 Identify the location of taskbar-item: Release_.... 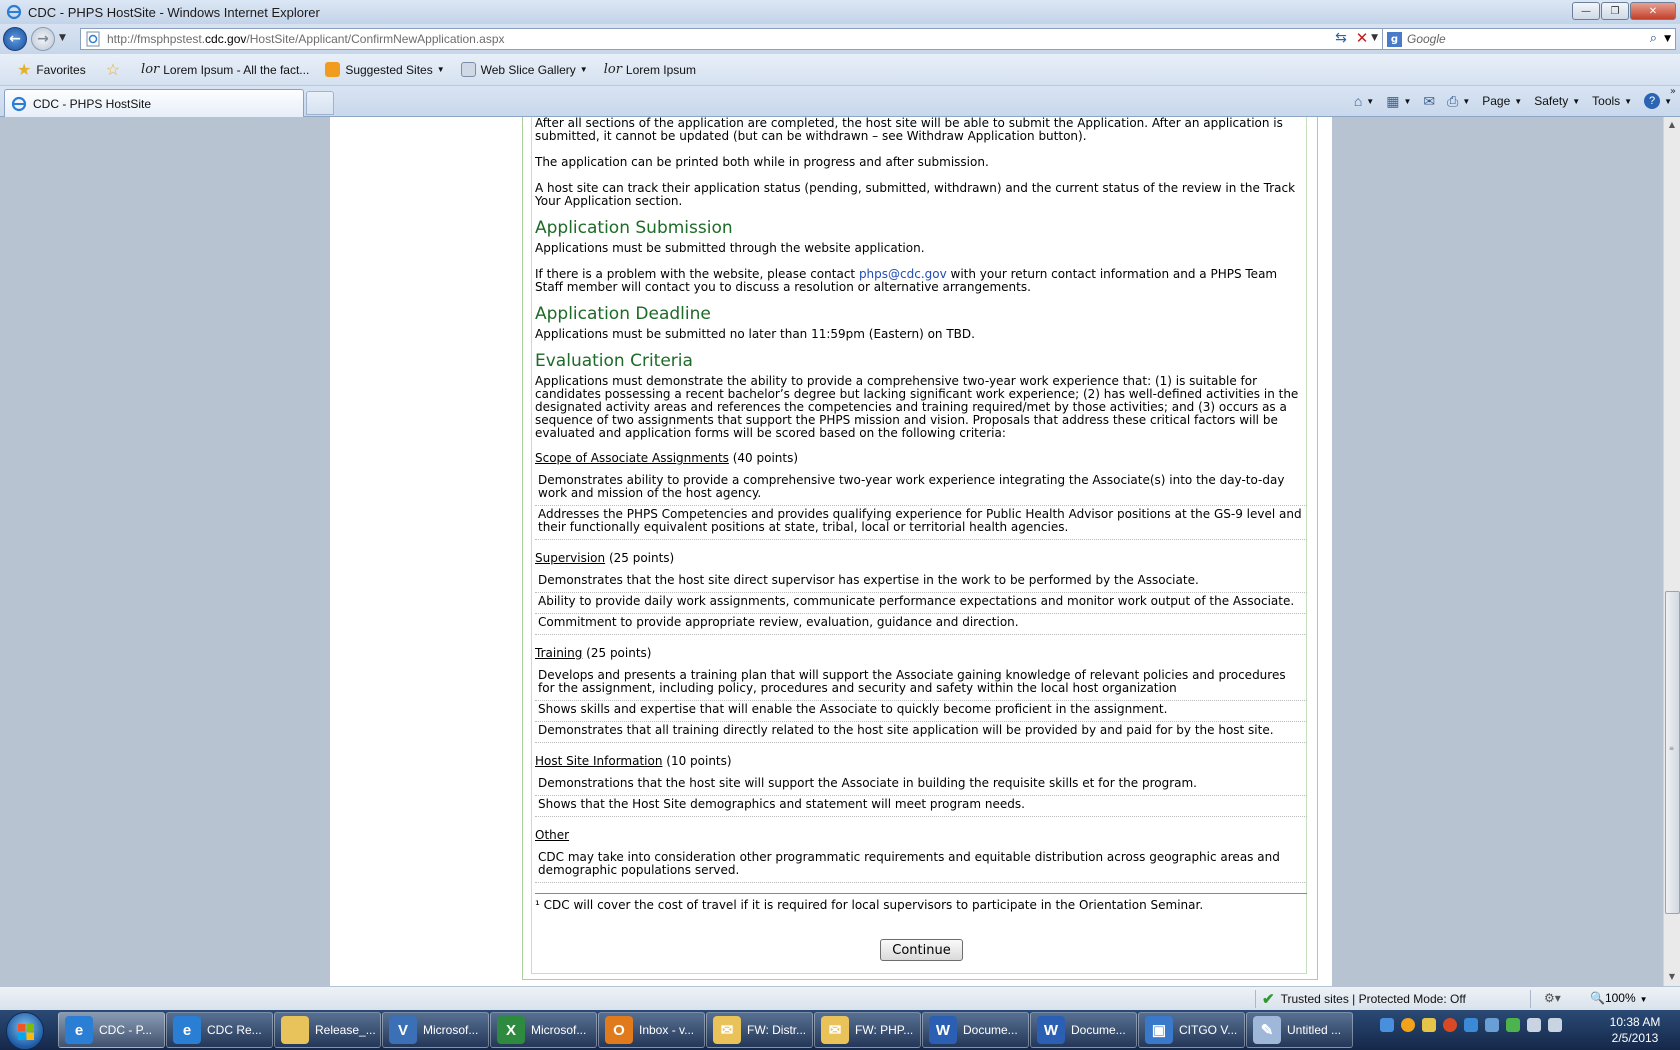
(327, 1030).